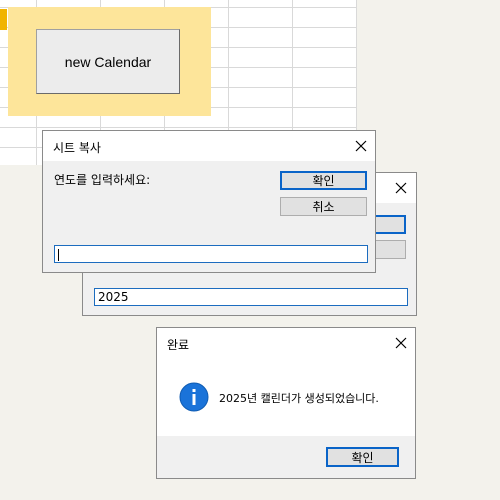 Image resolution: width=500 pixels, height=500 pixels. I want to click on dialog-title: 시트 복사, so click(77, 148).